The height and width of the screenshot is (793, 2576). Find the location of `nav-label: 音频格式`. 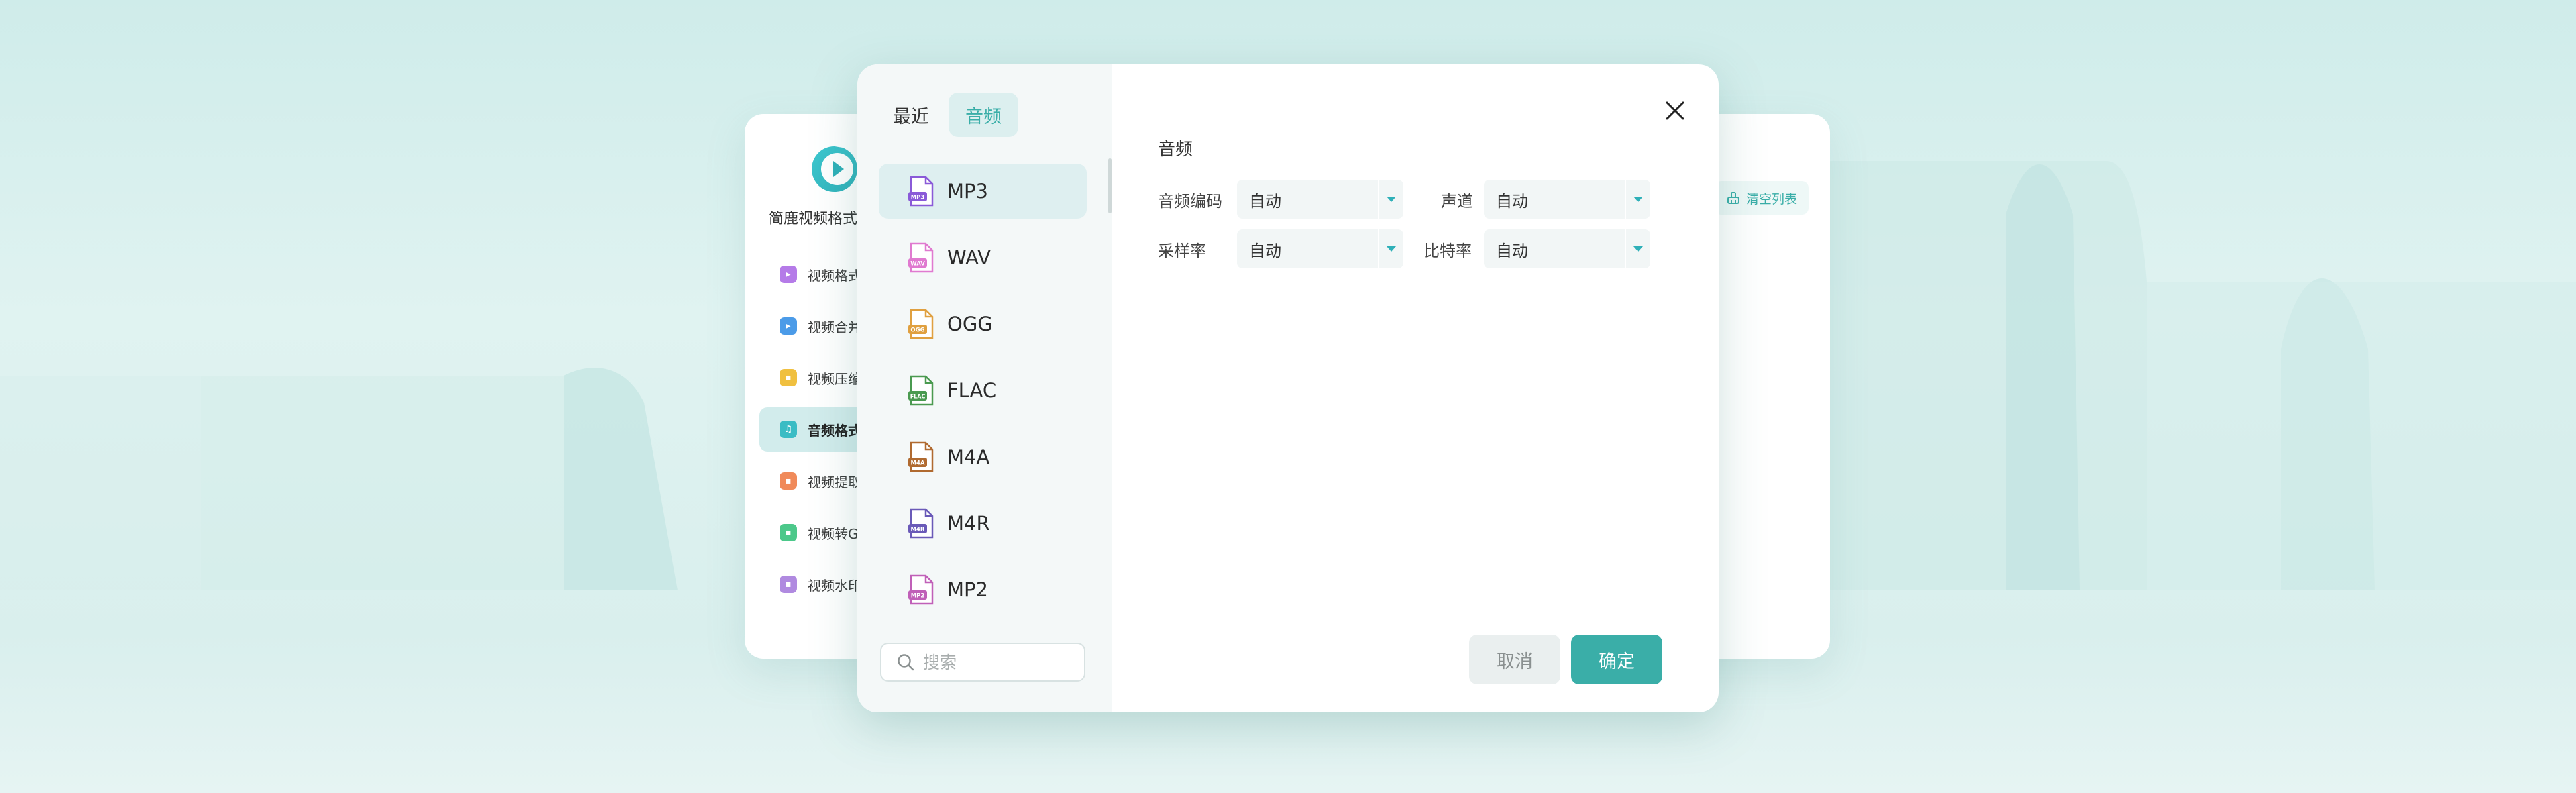

nav-label: 音频格式 is located at coordinates (834, 431).